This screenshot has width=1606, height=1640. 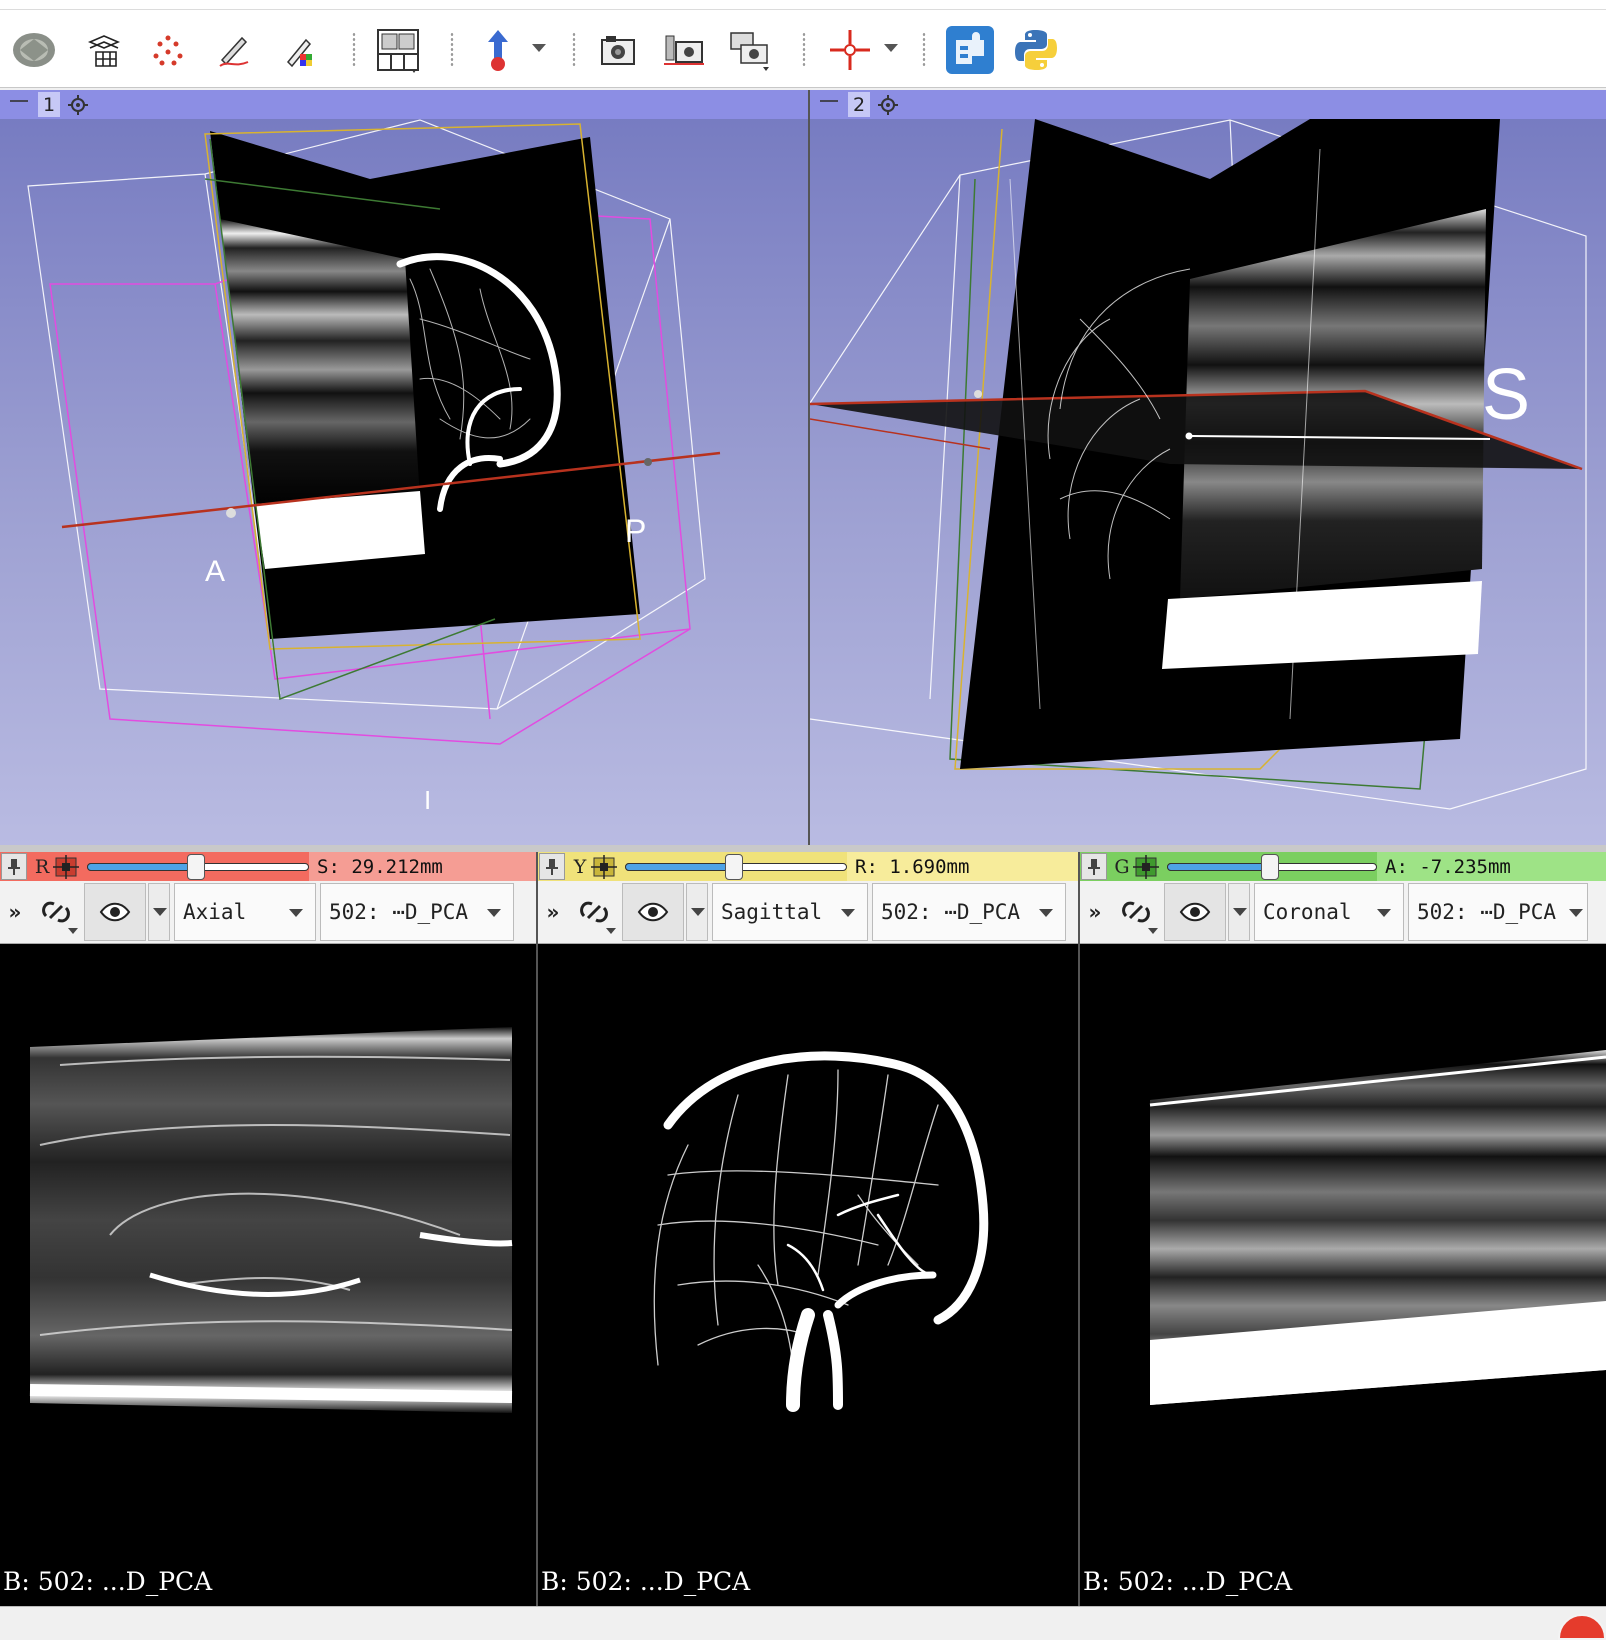 What do you see at coordinates (49, 104) in the screenshot?
I see `view-number: 1` at bounding box center [49, 104].